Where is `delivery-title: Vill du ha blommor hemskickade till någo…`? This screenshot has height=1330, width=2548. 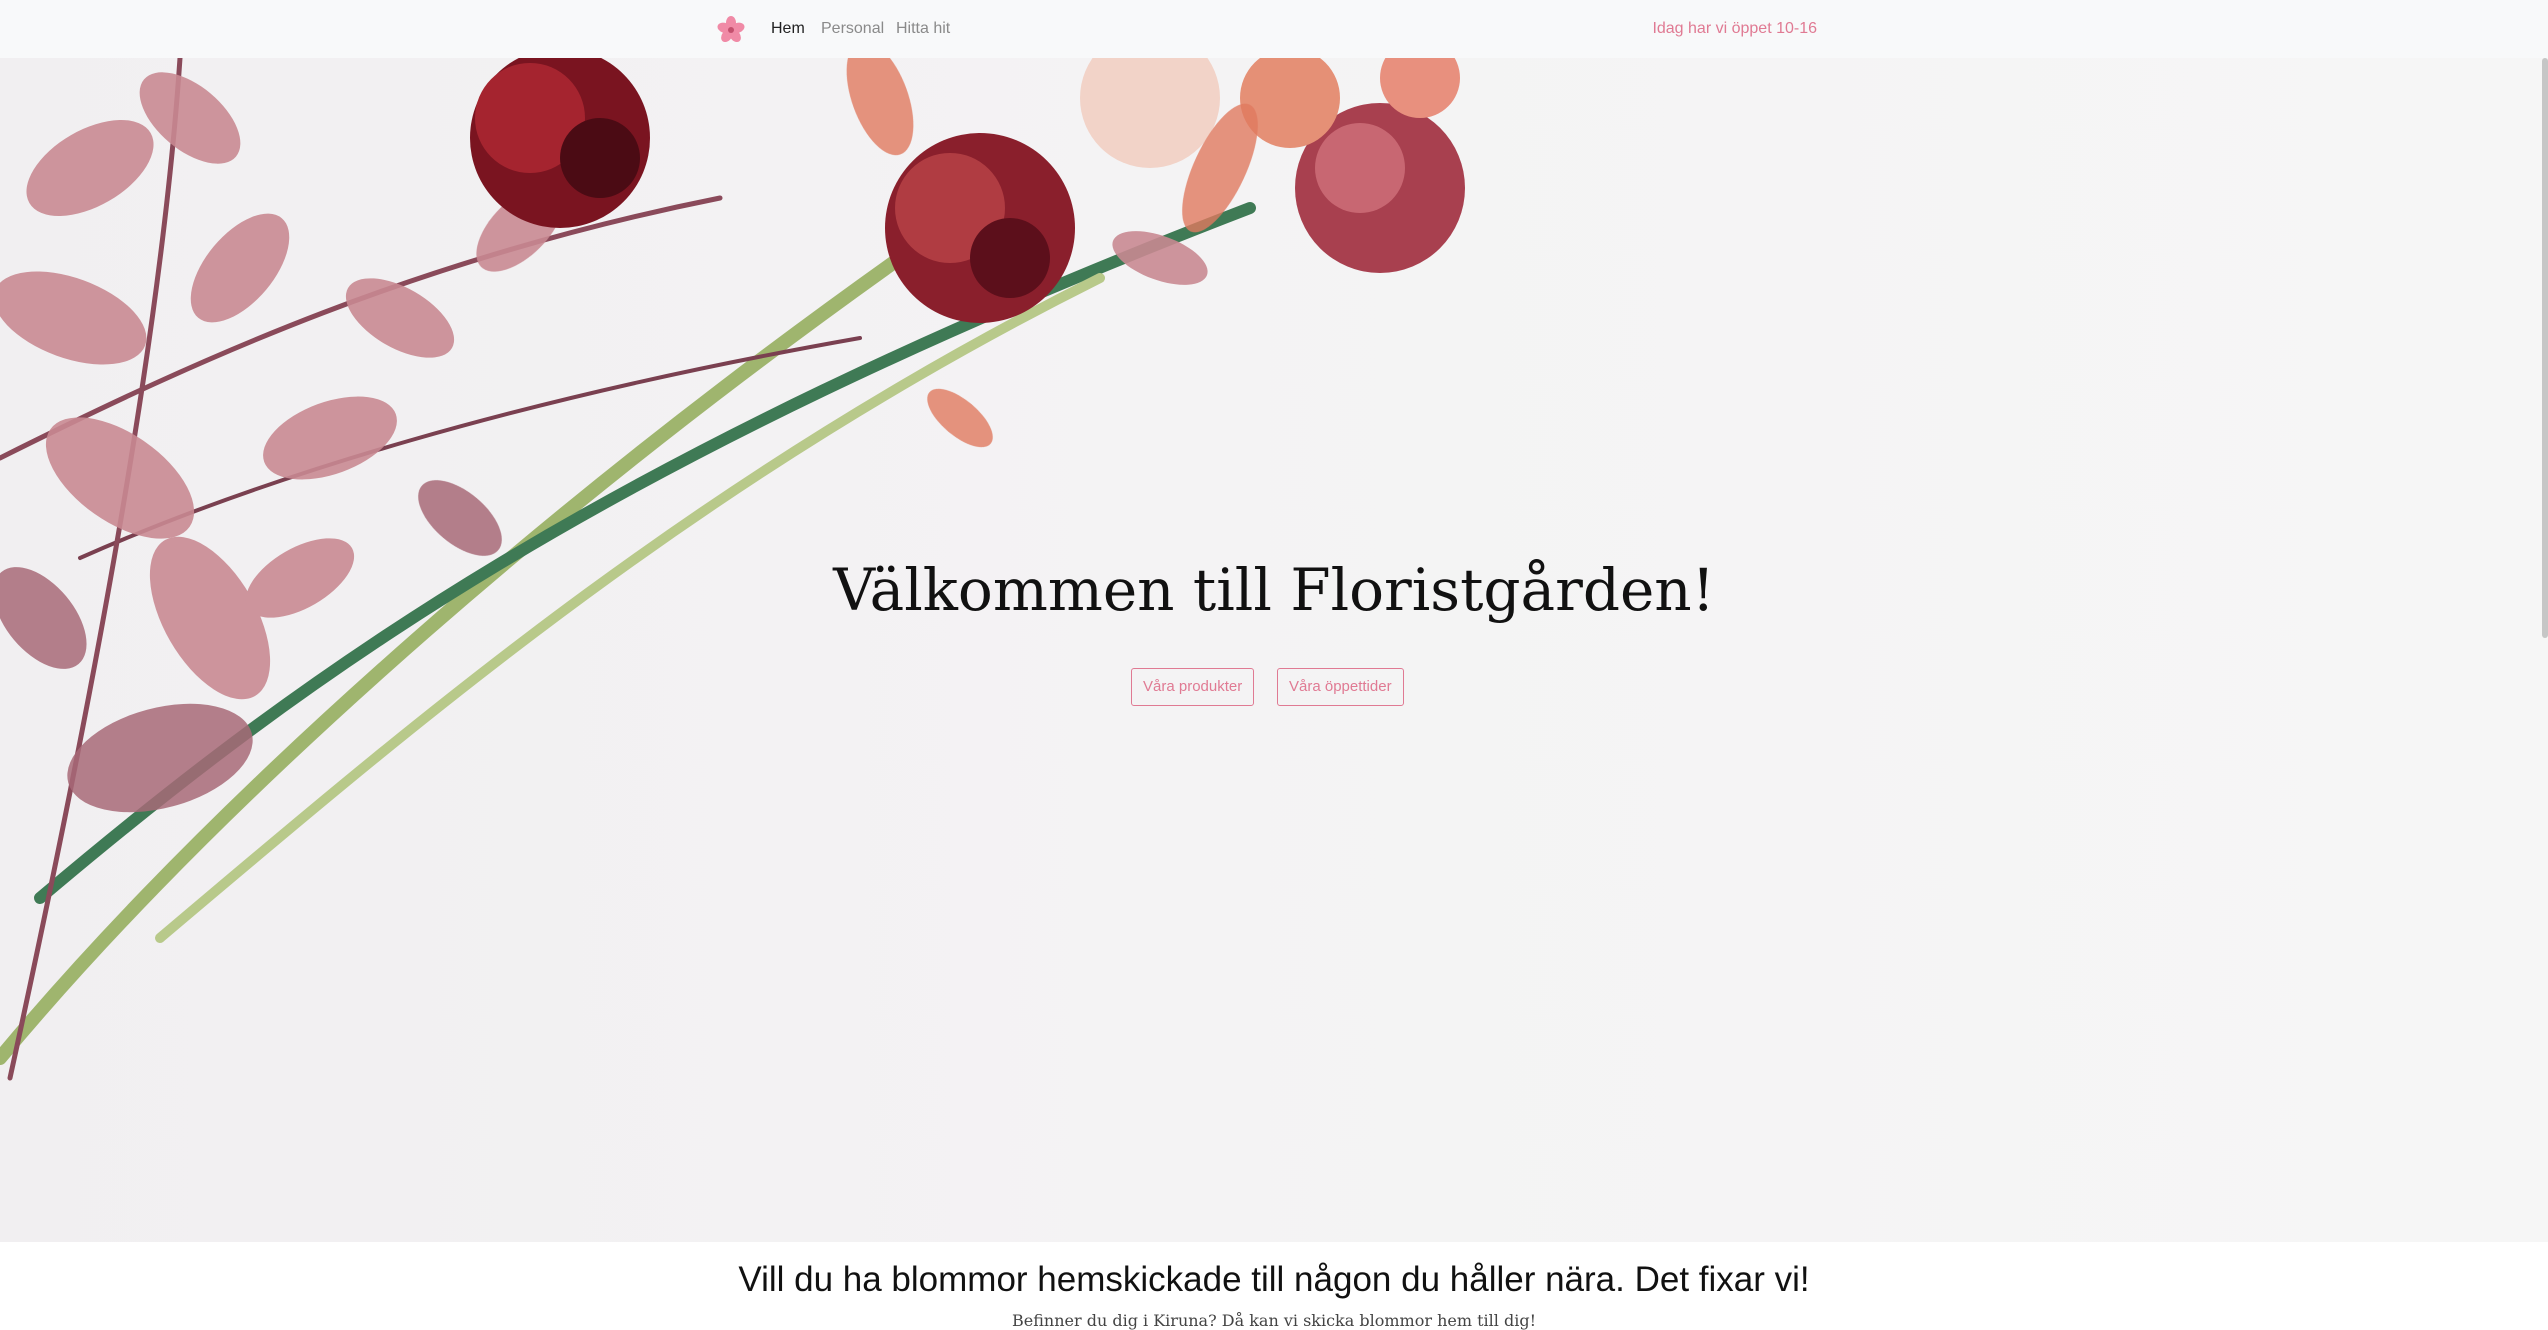 delivery-title: Vill du ha blommor hemskickade till någo… is located at coordinates (1274, 1279).